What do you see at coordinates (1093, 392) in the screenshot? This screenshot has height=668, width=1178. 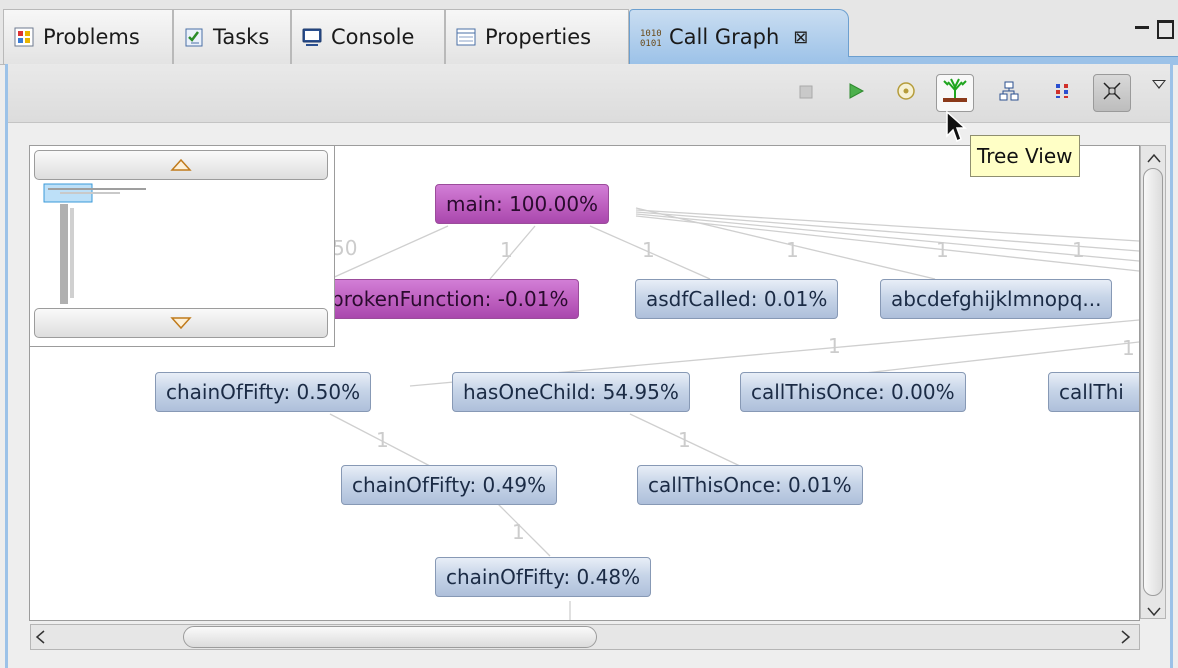 I see `graph-node-callThi: callThi` at bounding box center [1093, 392].